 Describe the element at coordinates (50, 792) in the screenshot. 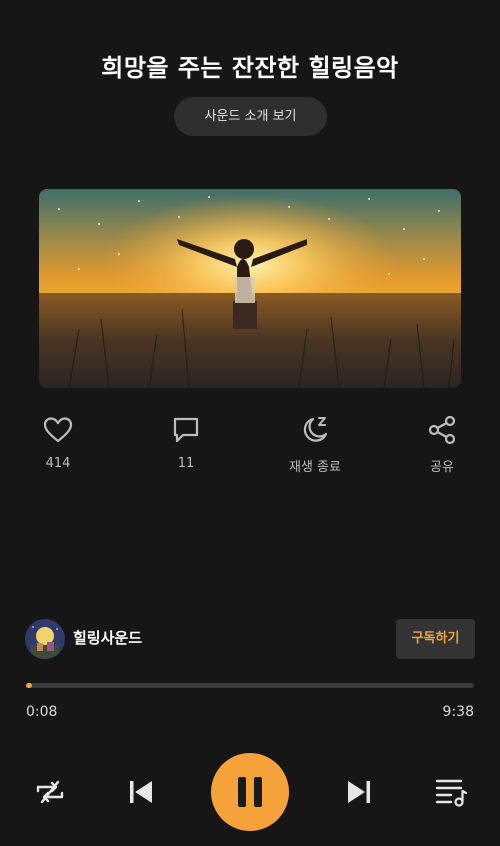

I see `repeat-icon` at that location.